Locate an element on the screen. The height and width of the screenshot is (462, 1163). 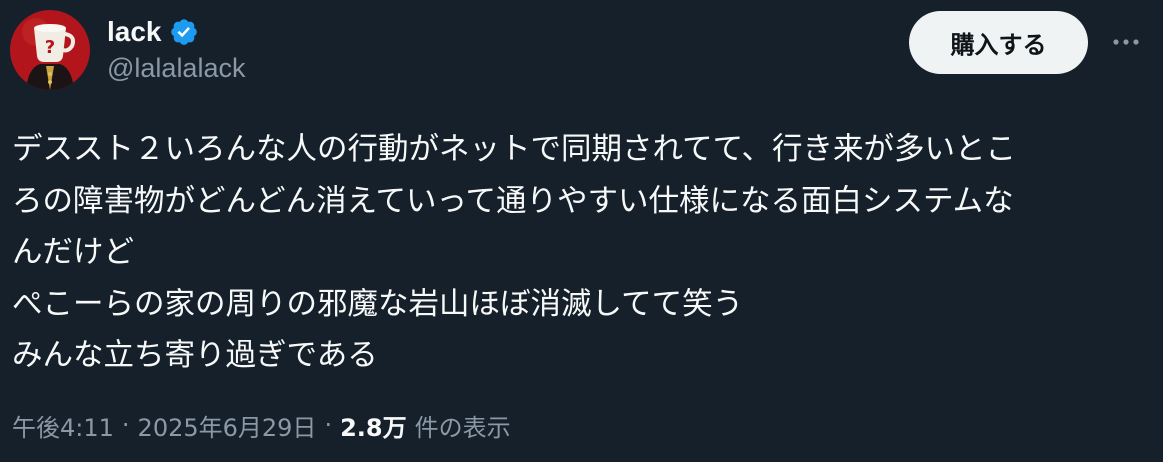
more-horizontal-icon is located at coordinates (1126, 42).